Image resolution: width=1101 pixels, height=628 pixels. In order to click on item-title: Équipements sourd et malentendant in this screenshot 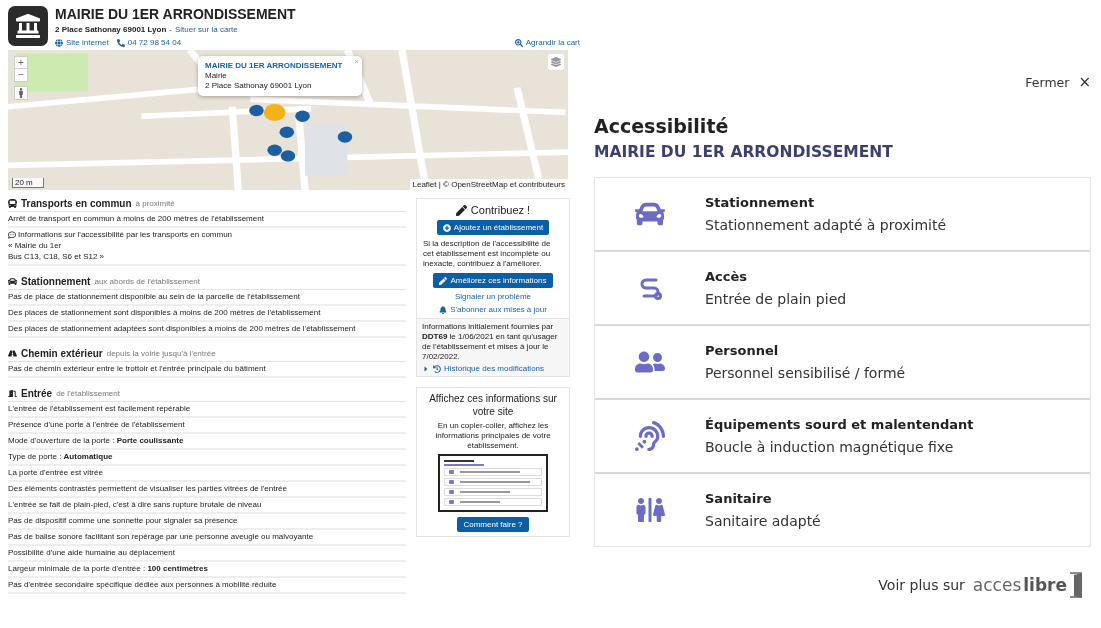, I will do `click(839, 424)`.